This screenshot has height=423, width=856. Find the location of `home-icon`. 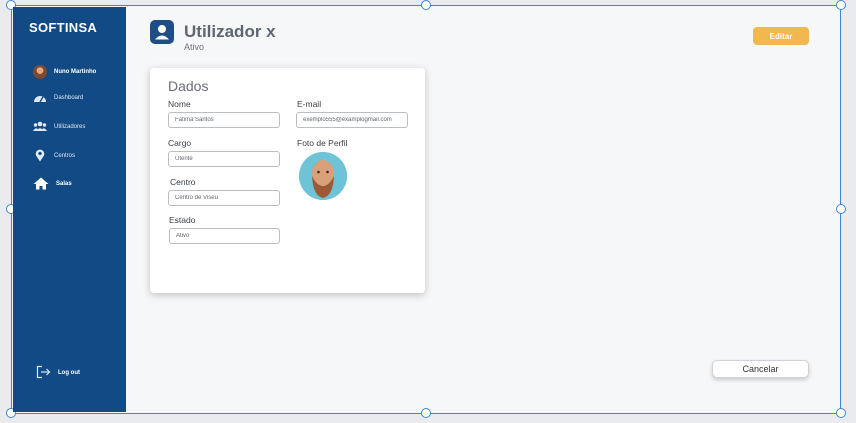

home-icon is located at coordinates (41, 183).